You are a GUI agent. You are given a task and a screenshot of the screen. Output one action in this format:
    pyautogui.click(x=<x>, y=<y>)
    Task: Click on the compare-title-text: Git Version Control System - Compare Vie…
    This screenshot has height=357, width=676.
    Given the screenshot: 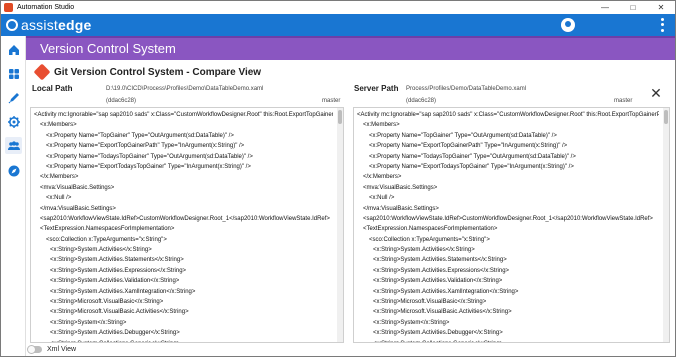 What is the action you would take?
    pyautogui.click(x=158, y=72)
    